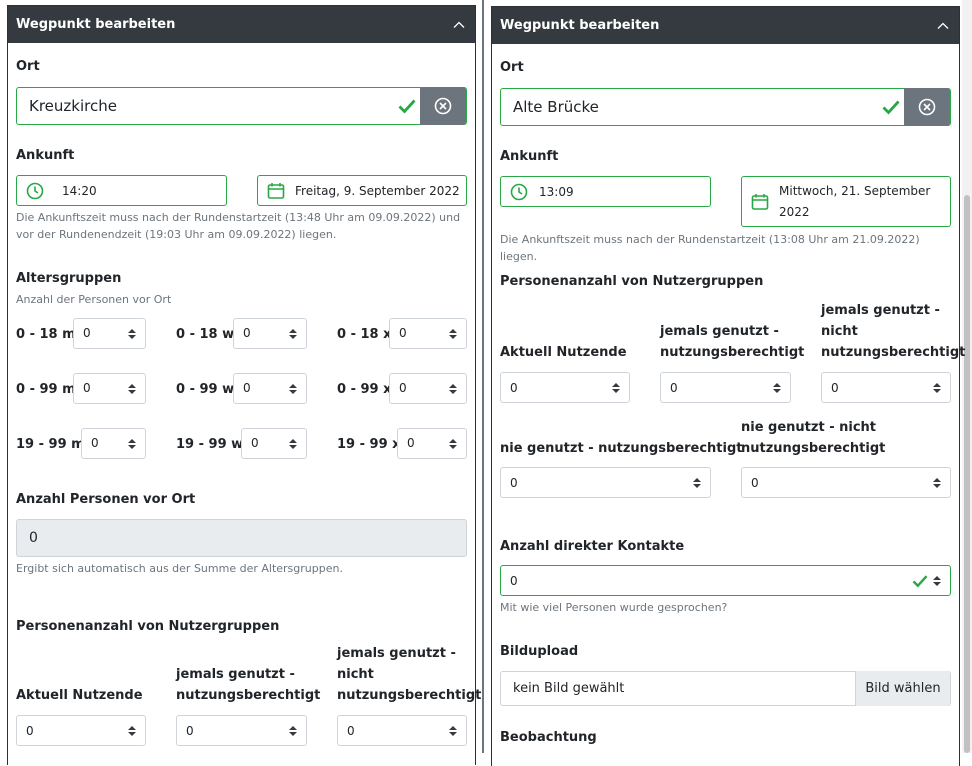 The width and height of the screenshot is (972, 766). I want to click on file-upload-input: kein Bild gewählt Bild wählen, so click(725, 688).